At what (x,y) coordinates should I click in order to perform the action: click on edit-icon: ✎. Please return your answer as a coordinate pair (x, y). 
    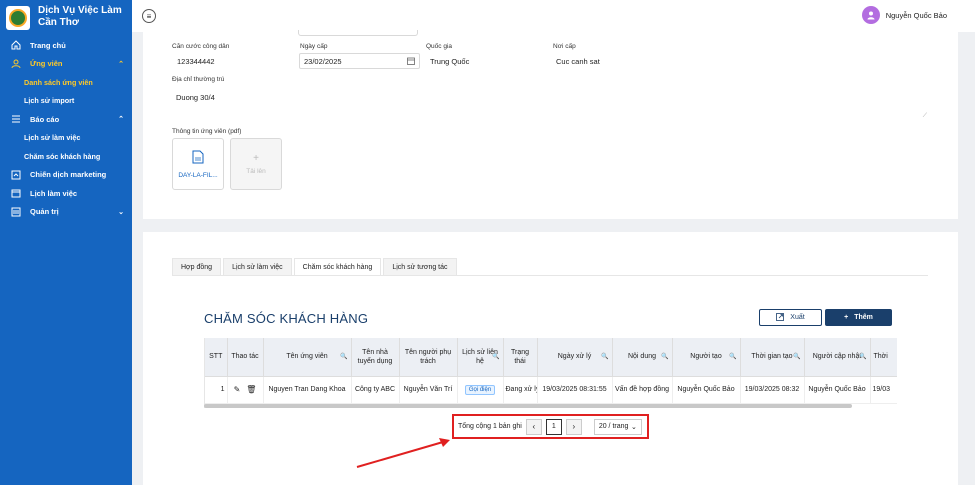
    Looking at the image, I should click on (237, 389).